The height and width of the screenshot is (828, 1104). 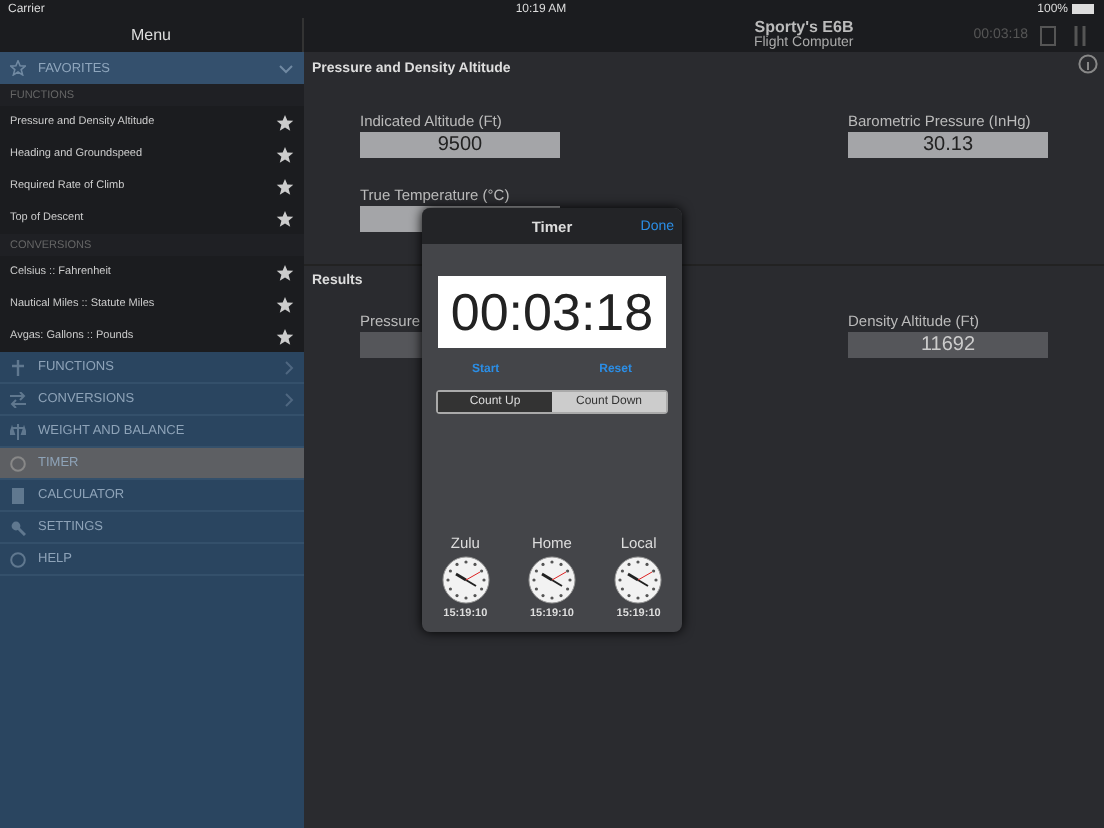 What do you see at coordinates (18, 399) in the screenshot?
I see `arrows-icon` at bounding box center [18, 399].